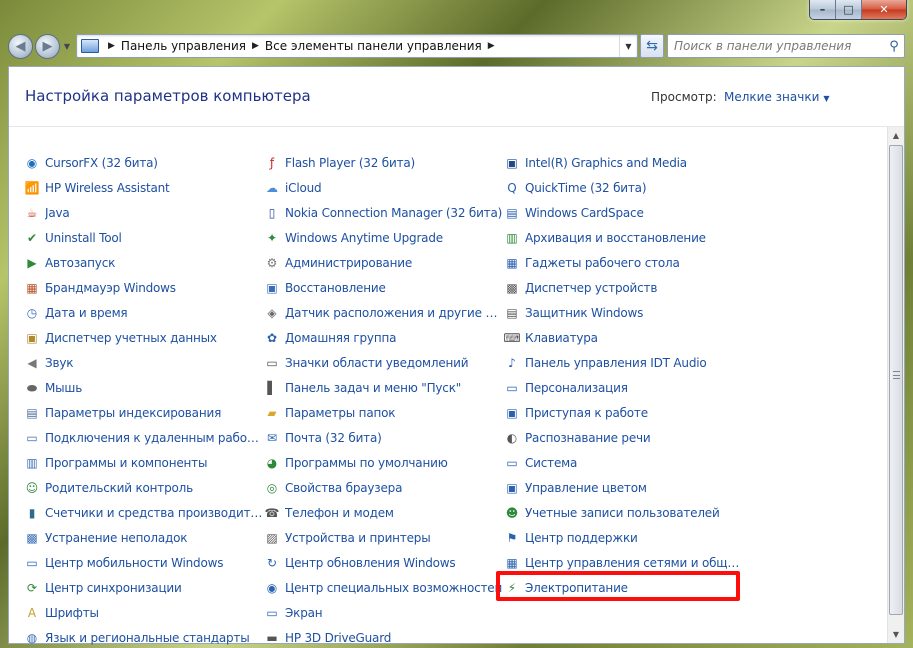 This screenshot has height=648, width=913. Describe the element at coordinates (624, 512) in the screenshot. I see `control-panel-item: ☻ Учетные записи пользователей` at that location.